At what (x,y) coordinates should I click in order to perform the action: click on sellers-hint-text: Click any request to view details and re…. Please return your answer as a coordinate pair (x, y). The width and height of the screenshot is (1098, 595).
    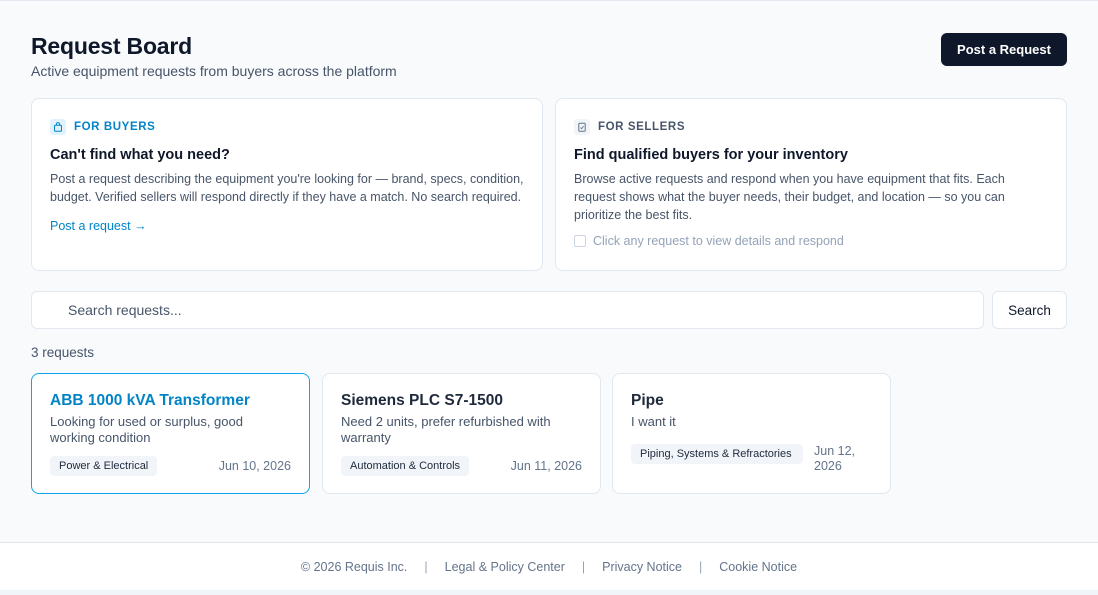
    Looking at the image, I should click on (718, 241).